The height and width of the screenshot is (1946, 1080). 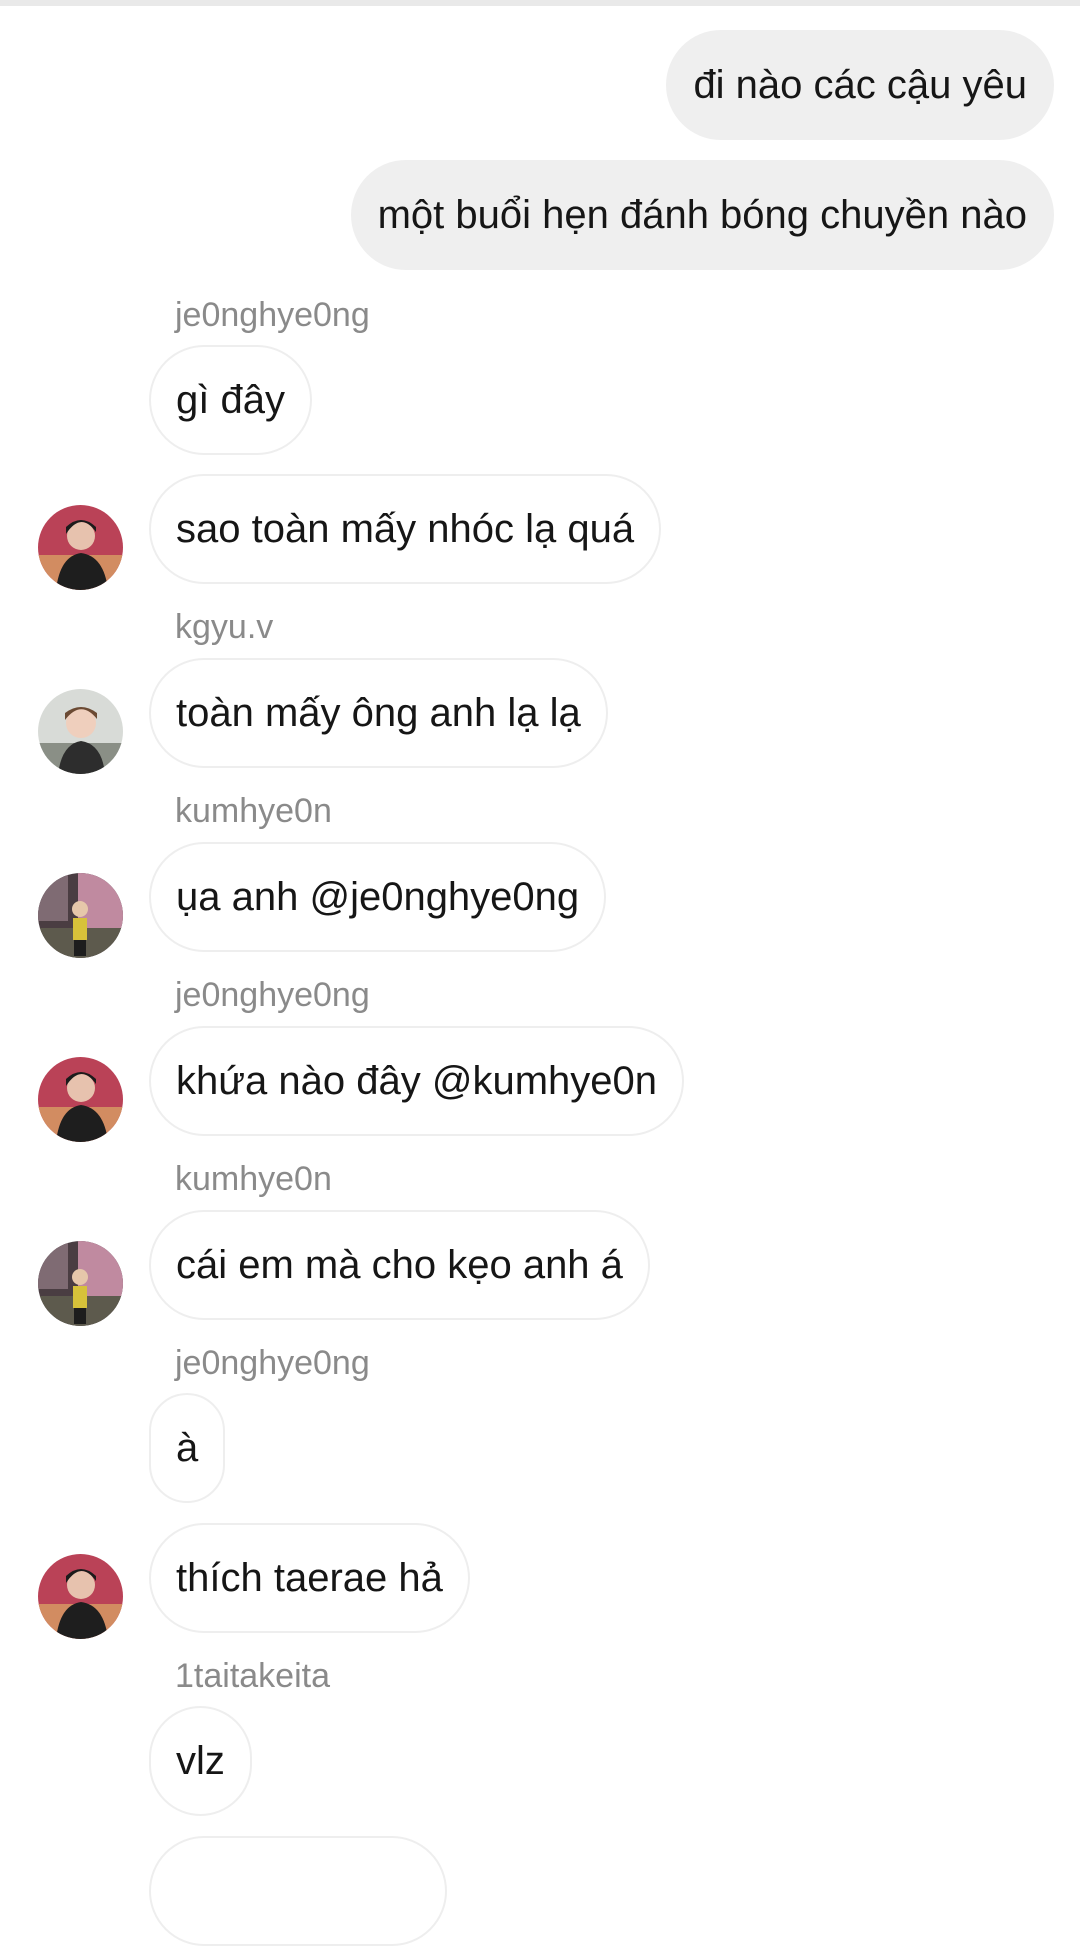 I want to click on received-message-bubble: à, so click(x=187, y=1448).